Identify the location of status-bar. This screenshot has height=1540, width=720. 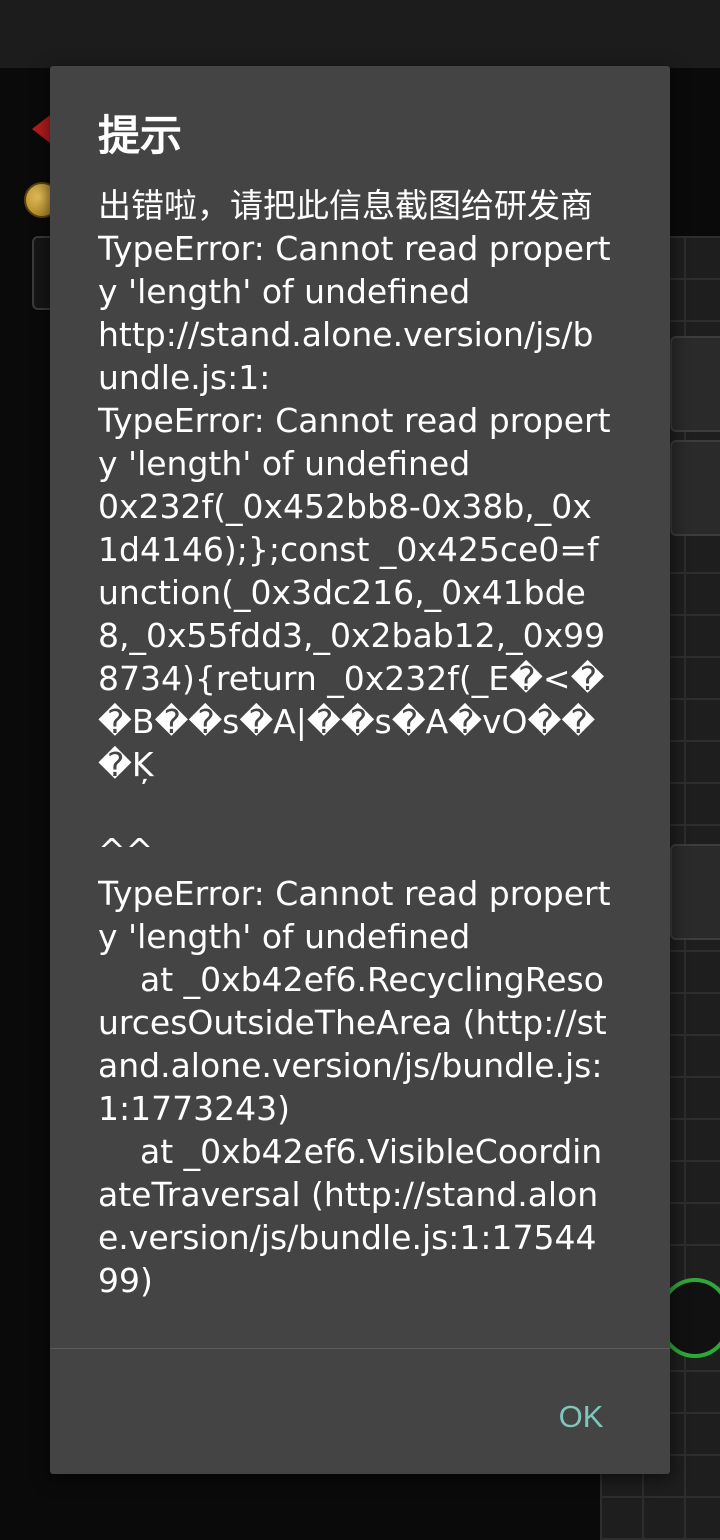
(360, 34).